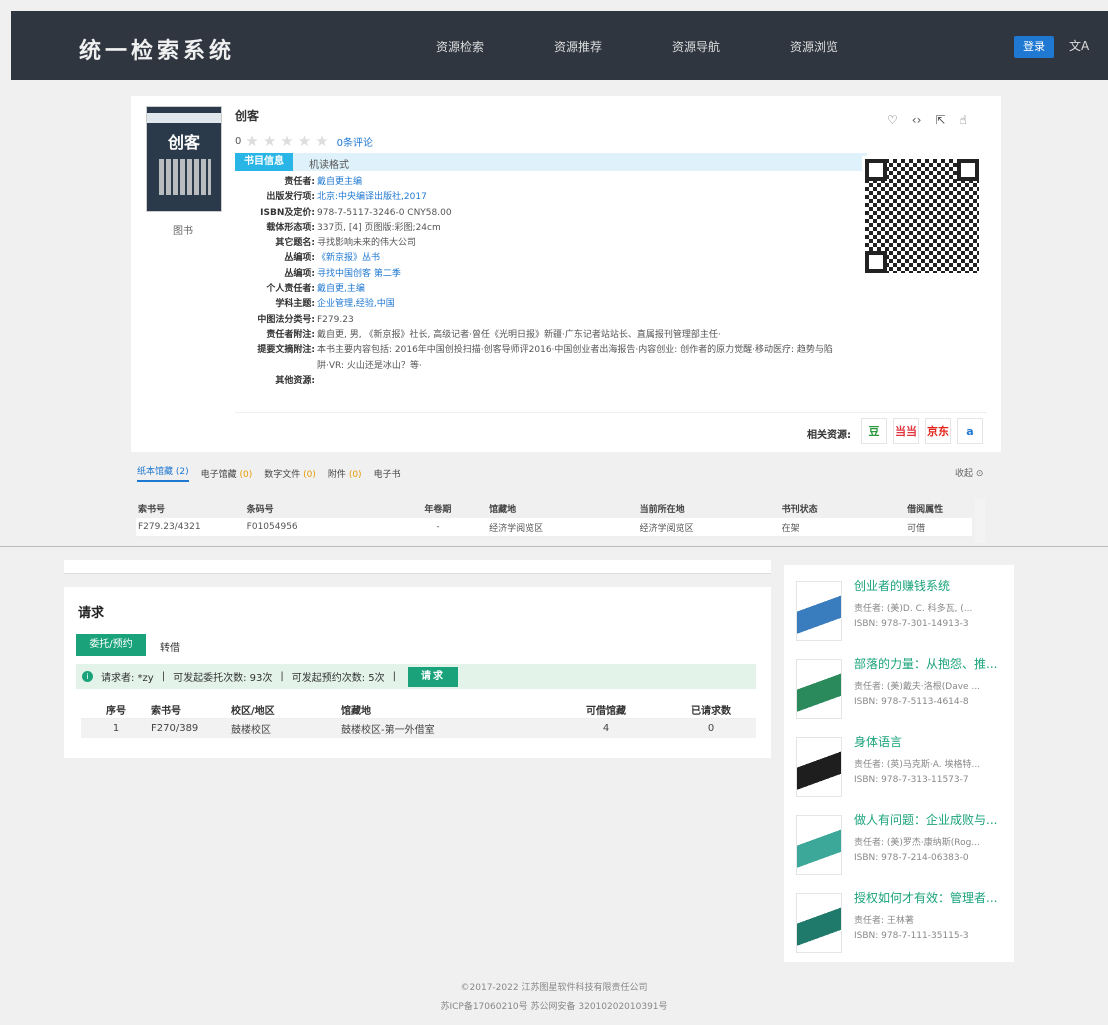 The height and width of the screenshot is (1025, 1108). I want to click on recommendation-title: 创业者的赚钱系统, so click(930, 585).